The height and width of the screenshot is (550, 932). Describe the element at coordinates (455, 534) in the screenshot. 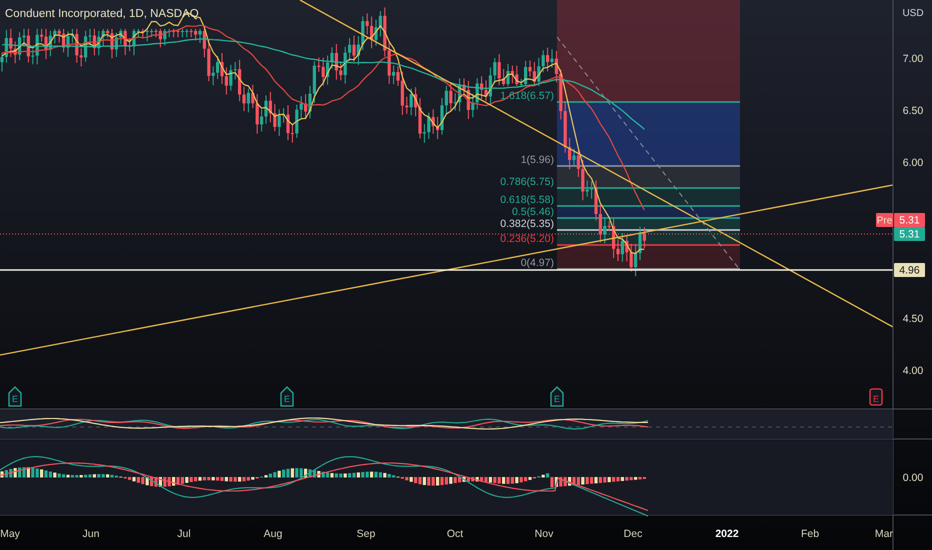

I see `time-axis-label: Oct` at that location.